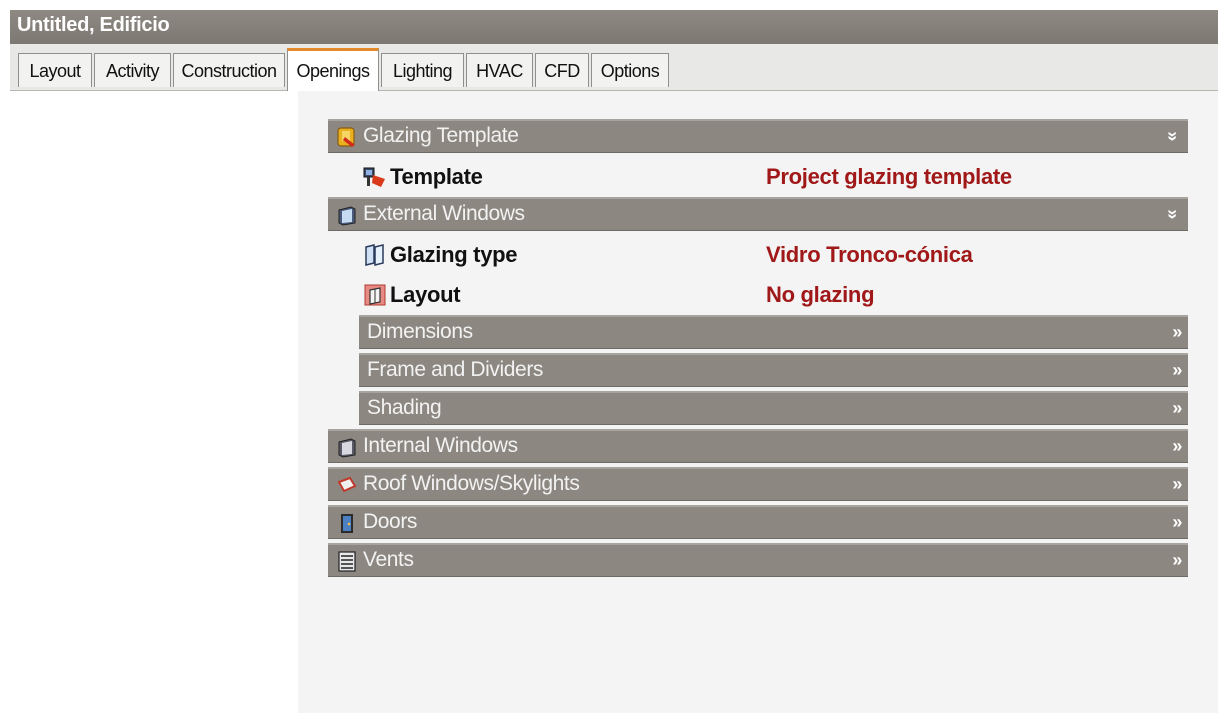 The height and width of the screenshot is (713, 1218). What do you see at coordinates (553, 255) in the screenshot?
I see `glazing-type-property: Glazing type` at bounding box center [553, 255].